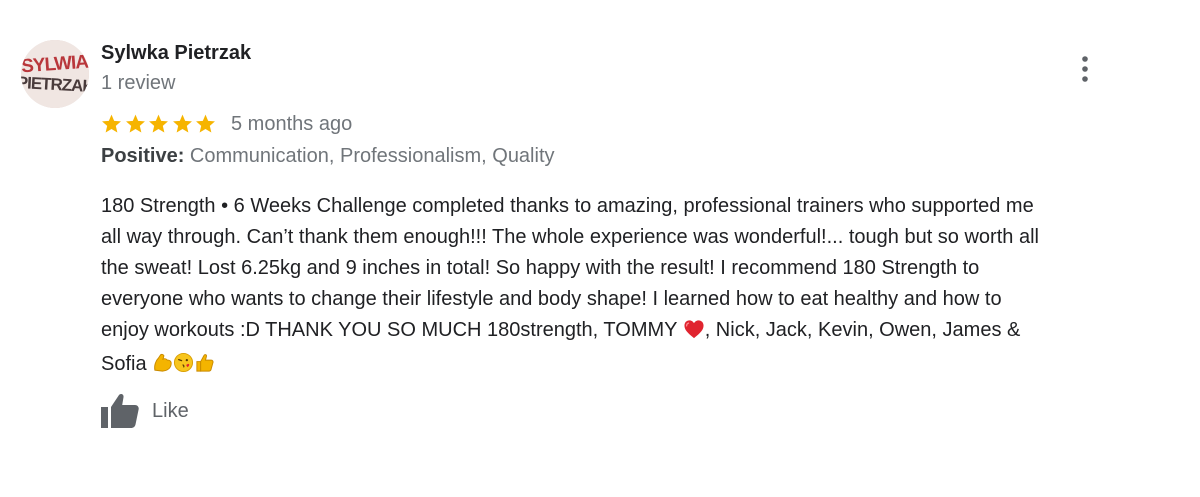  I want to click on author-name: Sylwka Pietrzak, so click(176, 53).